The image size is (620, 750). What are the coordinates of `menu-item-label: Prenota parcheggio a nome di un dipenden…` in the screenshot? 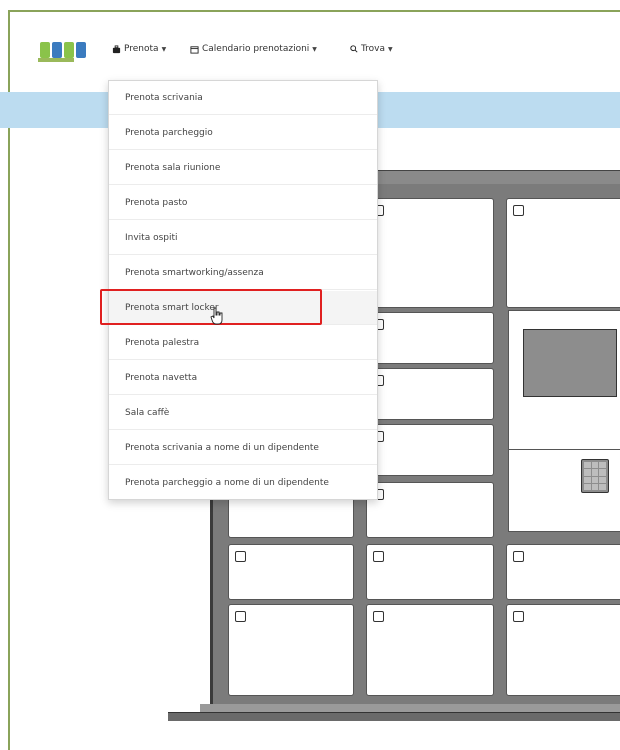 It's located at (227, 483).